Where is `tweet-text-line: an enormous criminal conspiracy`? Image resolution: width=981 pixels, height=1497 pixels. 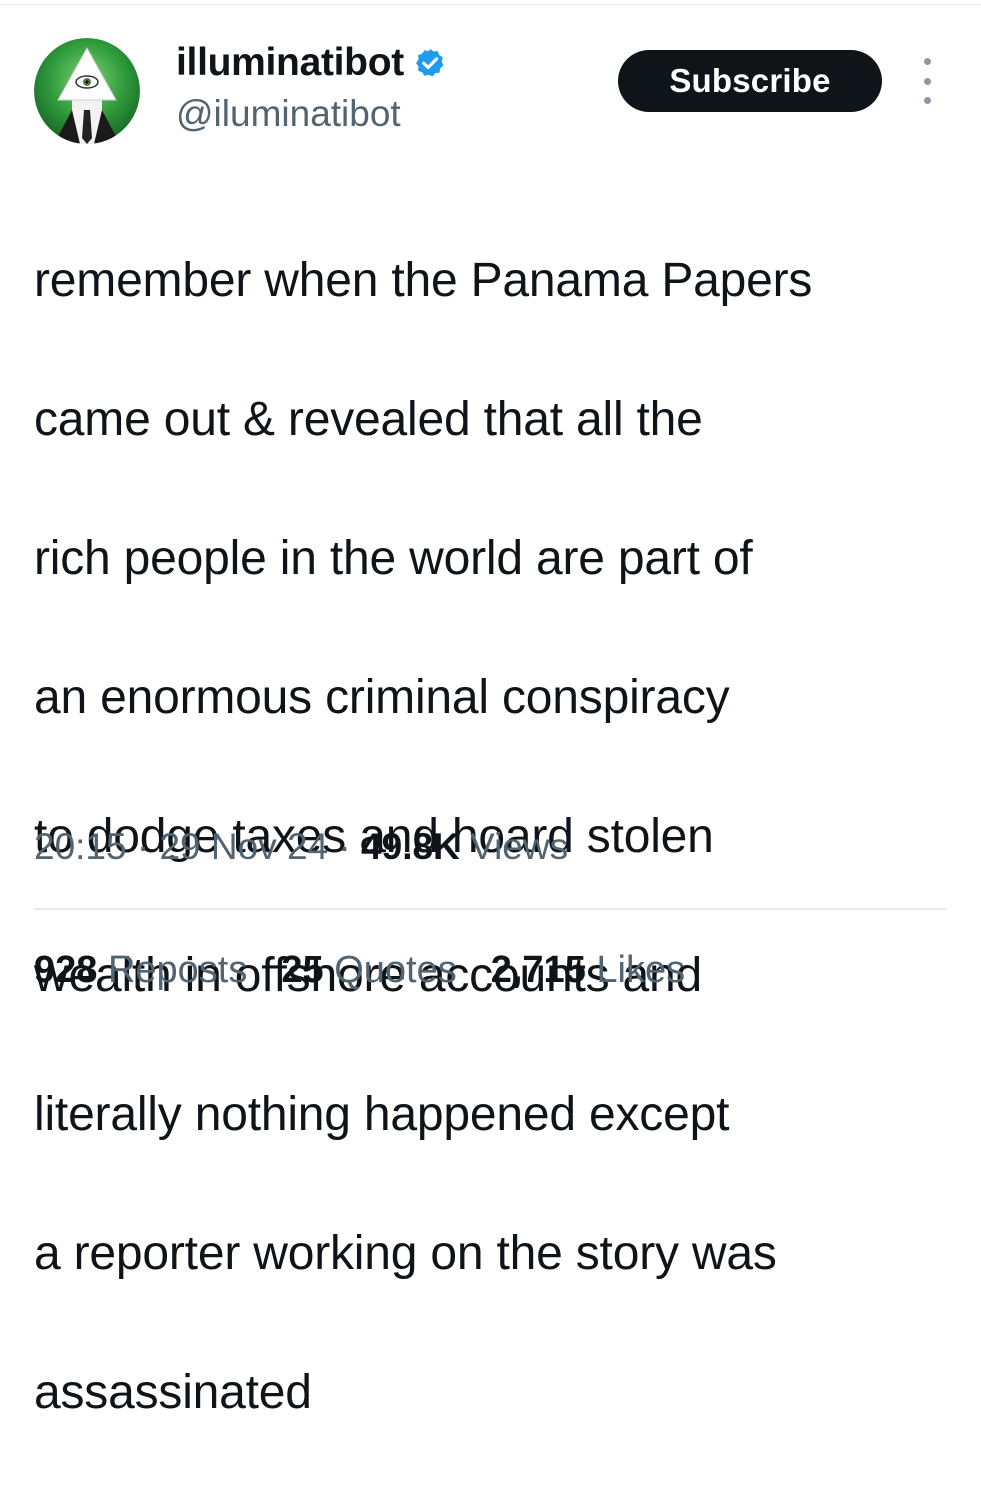
tweet-text-line: an enormous criminal conspiracy is located at coordinates (382, 697).